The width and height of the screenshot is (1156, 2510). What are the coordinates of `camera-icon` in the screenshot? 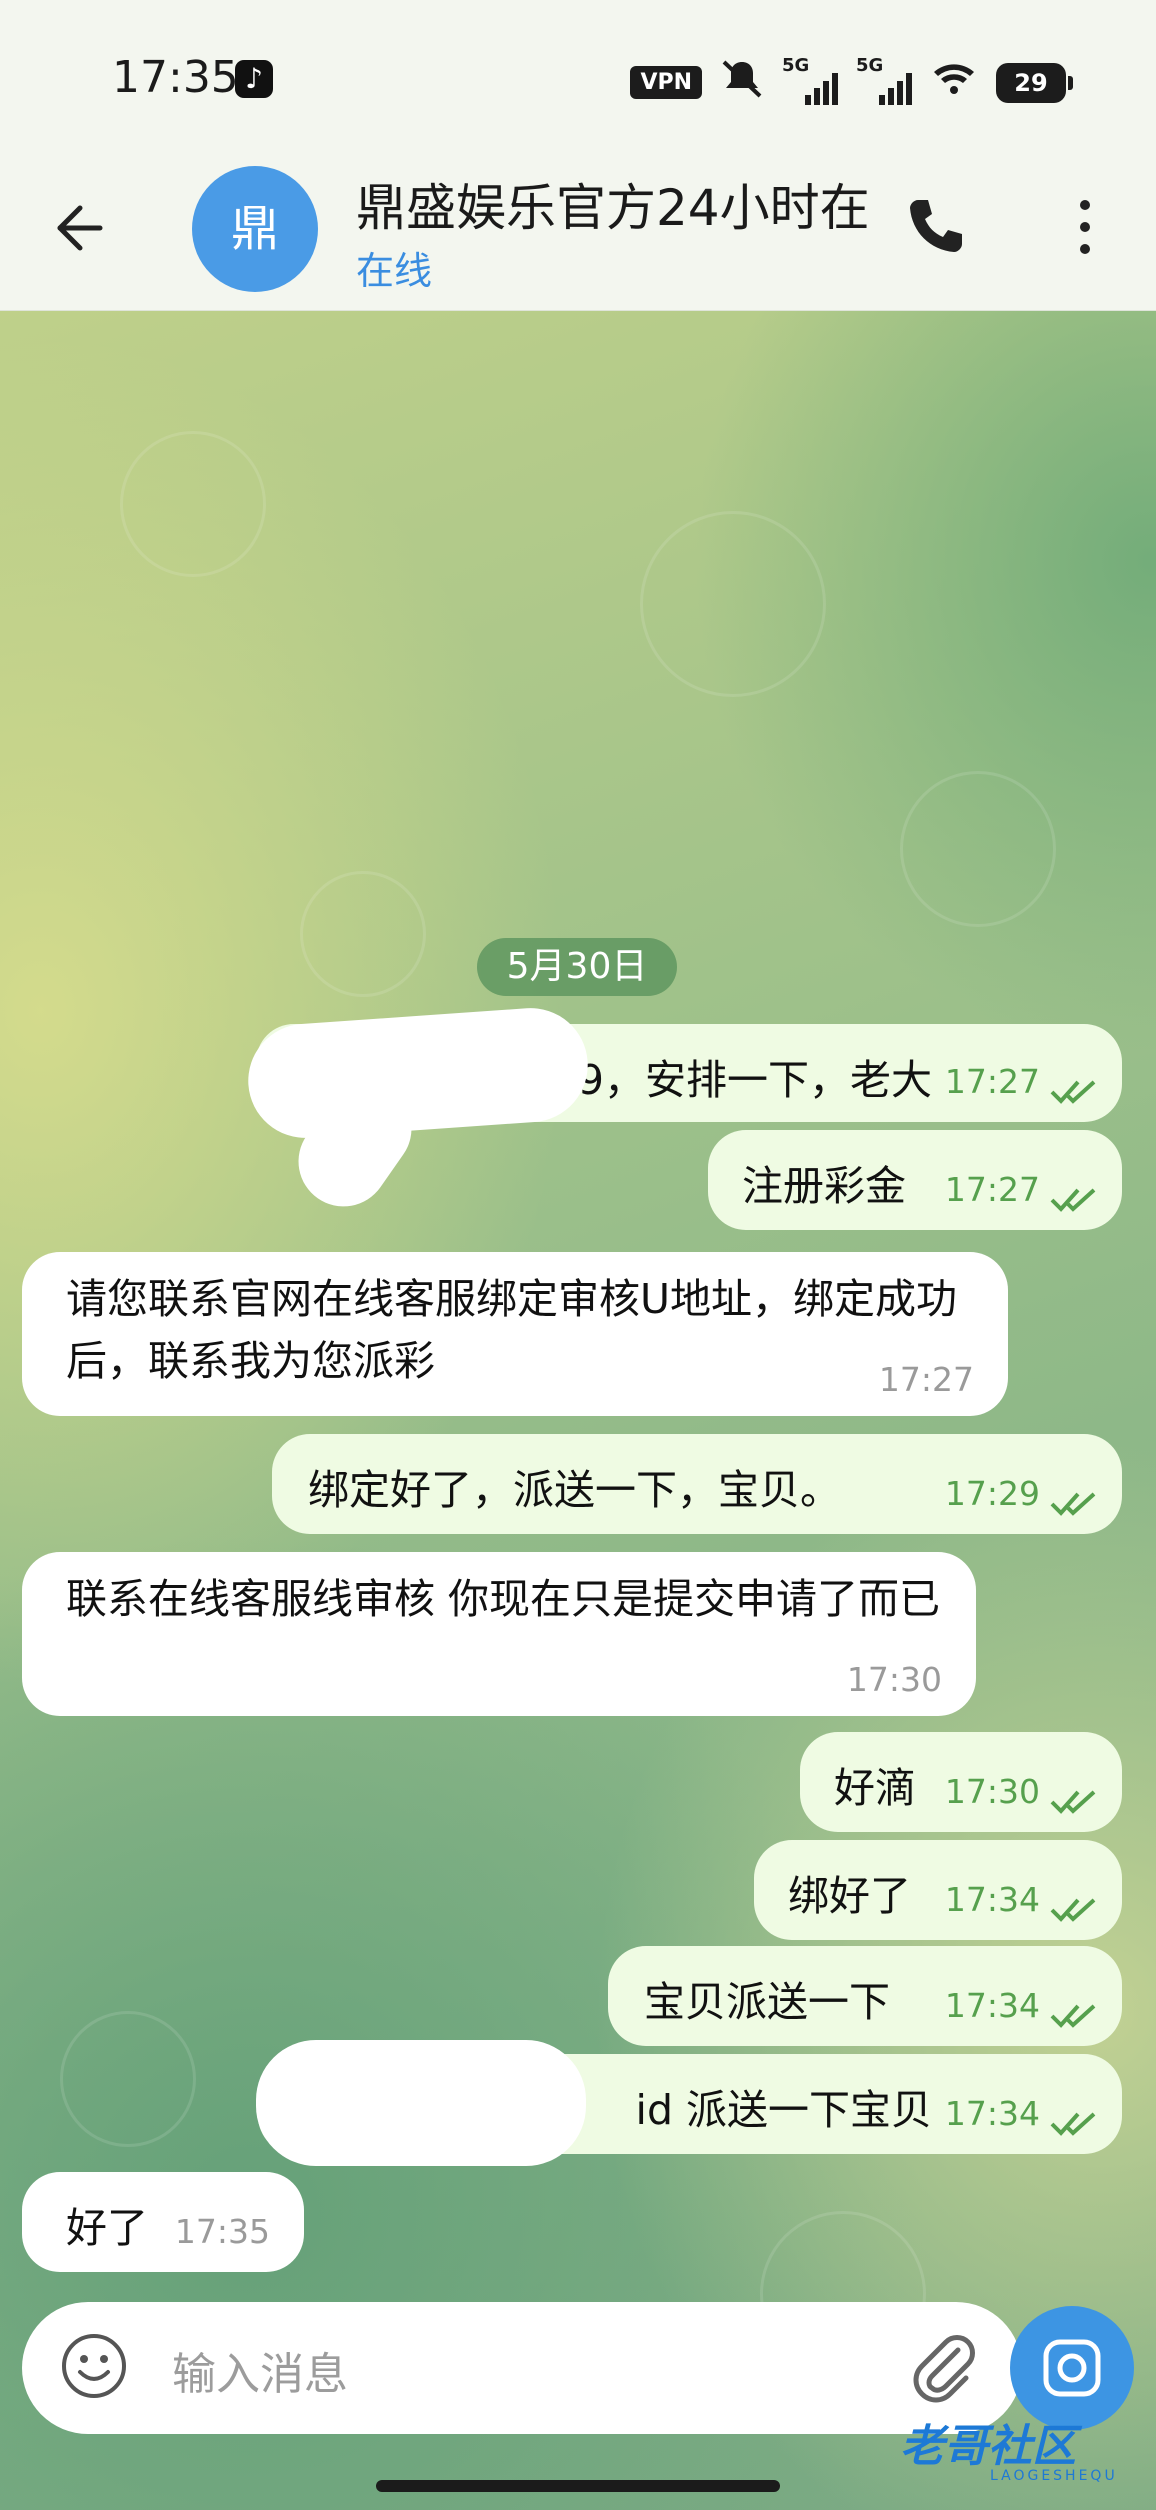 It's located at (1072, 2368).